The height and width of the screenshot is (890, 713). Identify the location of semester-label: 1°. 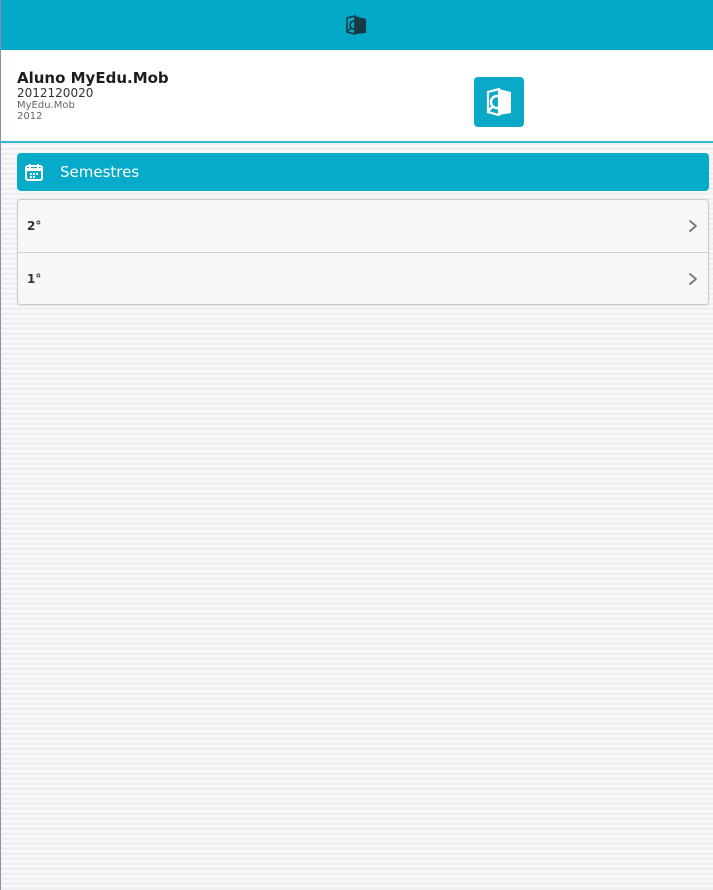
(34, 278).